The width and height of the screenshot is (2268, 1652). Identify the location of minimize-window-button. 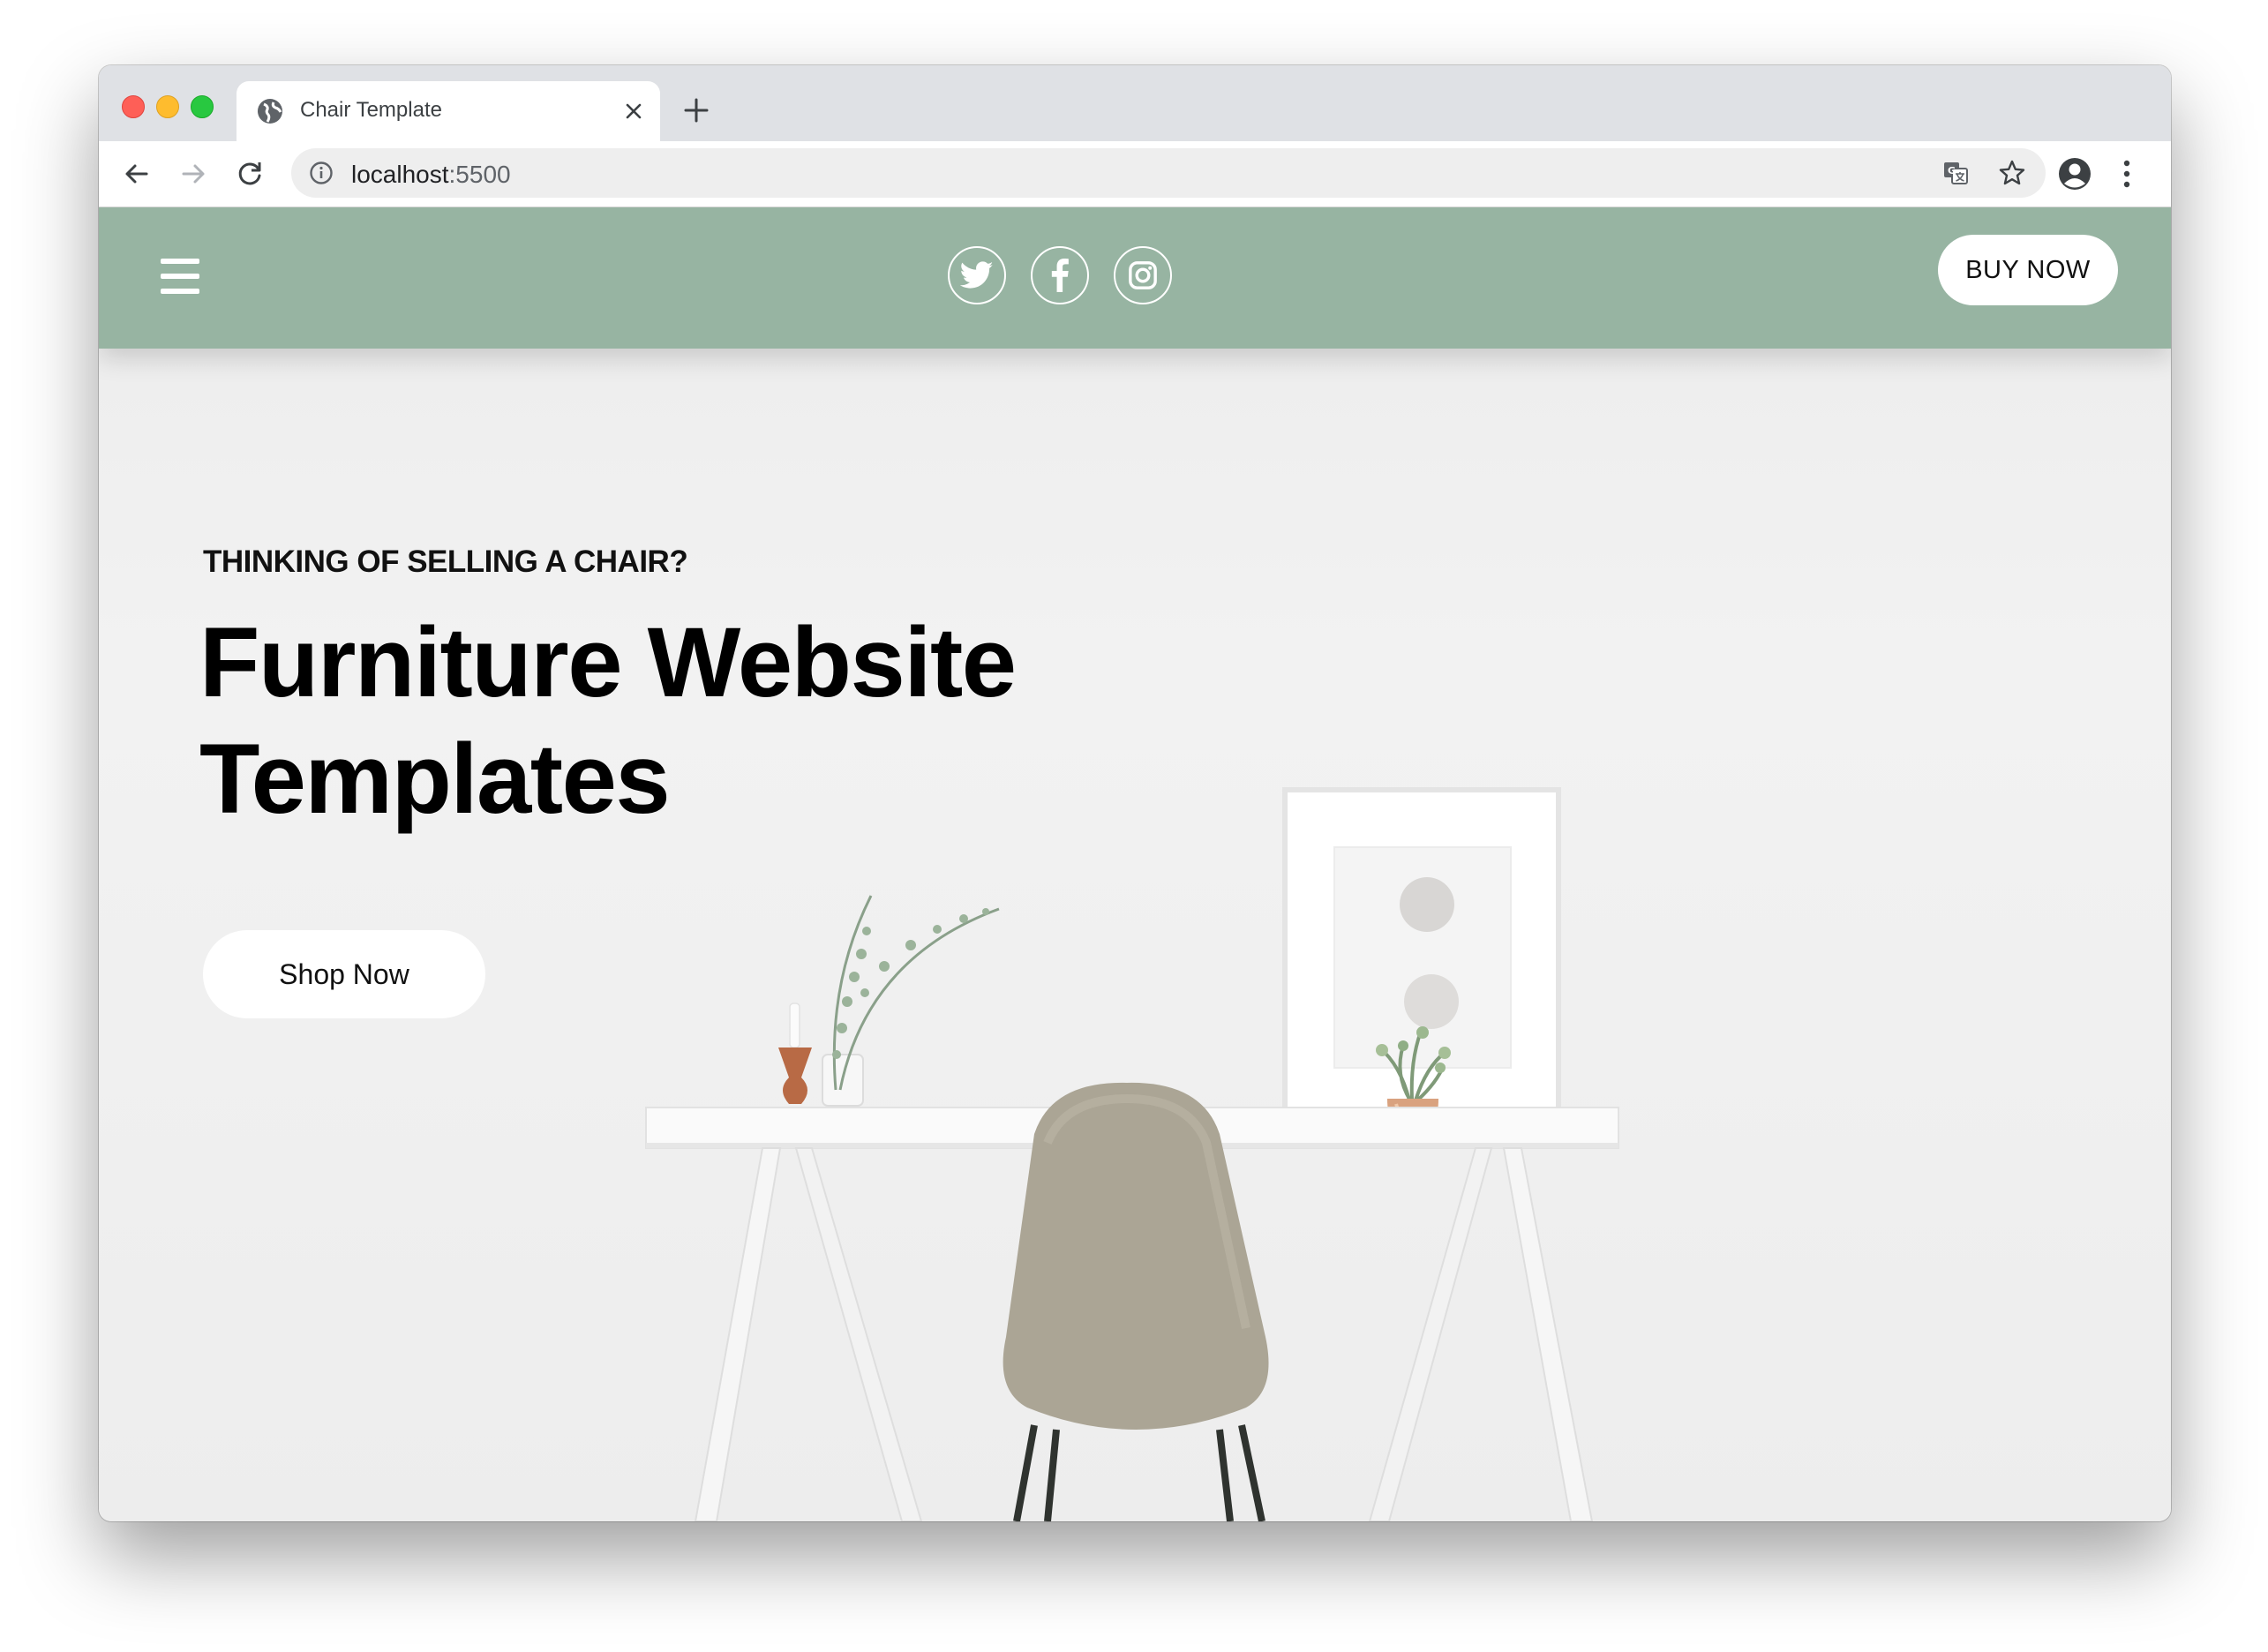
(167, 106).